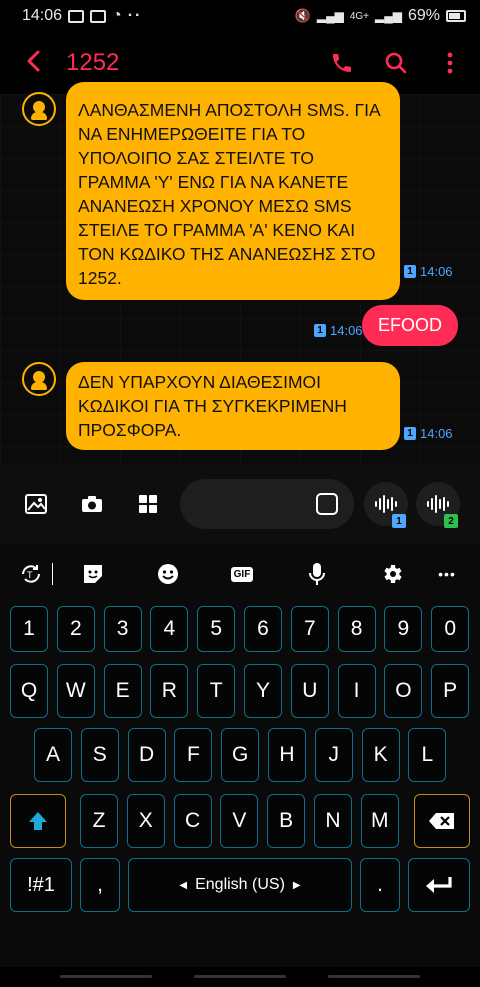 The height and width of the screenshot is (987, 480). What do you see at coordinates (451, 521) in the screenshot?
I see `sim-badge: 2` at bounding box center [451, 521].